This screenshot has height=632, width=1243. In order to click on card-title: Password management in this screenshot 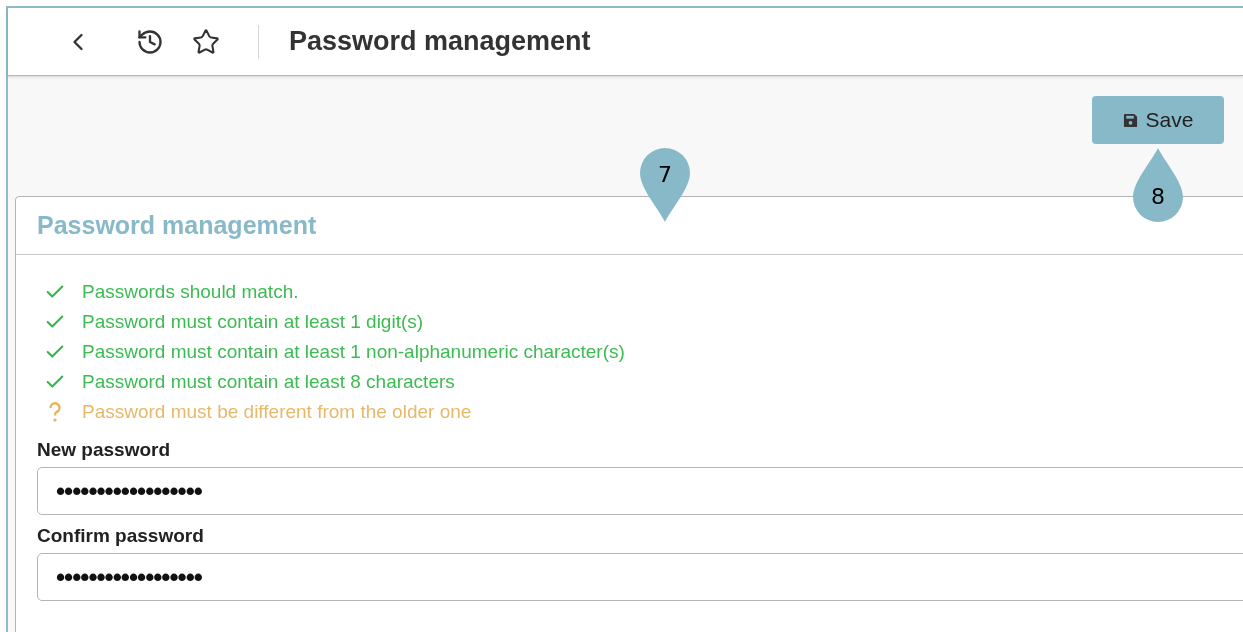, I will do `click(177, 225)`.